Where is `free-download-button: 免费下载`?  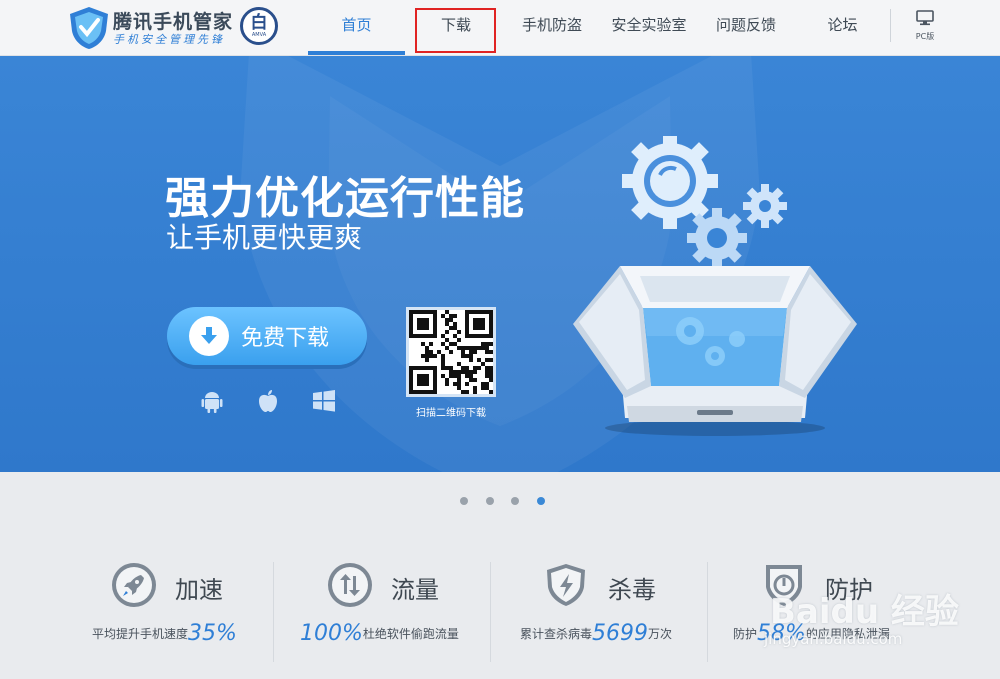 free-download-button: 免费下载 is located at coordinates (267, 336).